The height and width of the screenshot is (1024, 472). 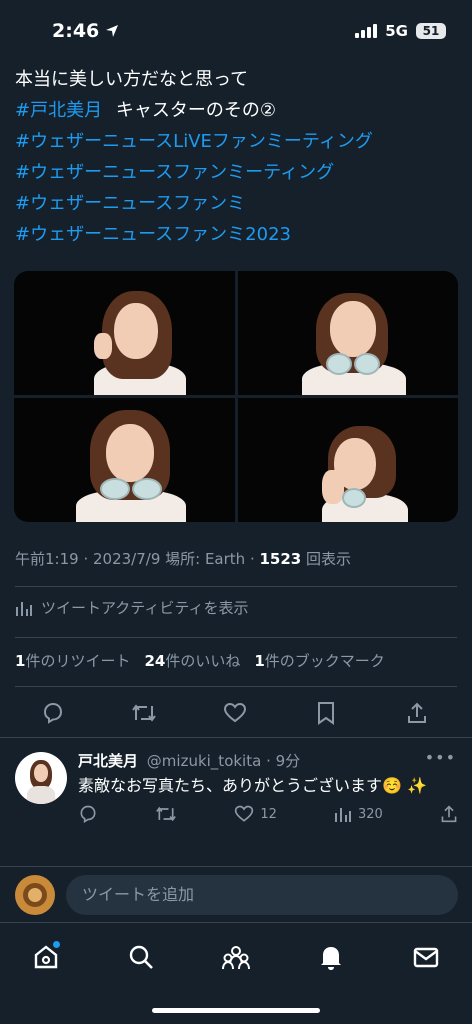 I want to click on reply-author-name: 戸北美月, so click(x=108, y=761).